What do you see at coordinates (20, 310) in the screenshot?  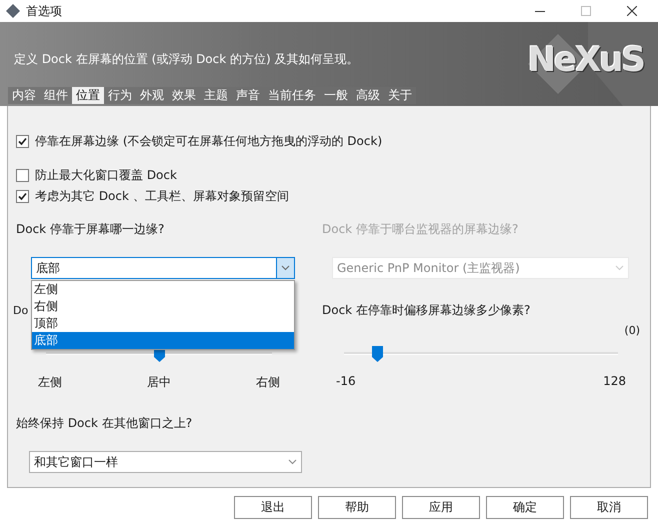 I see `field-label: Do` at bounding box center [20, 310].